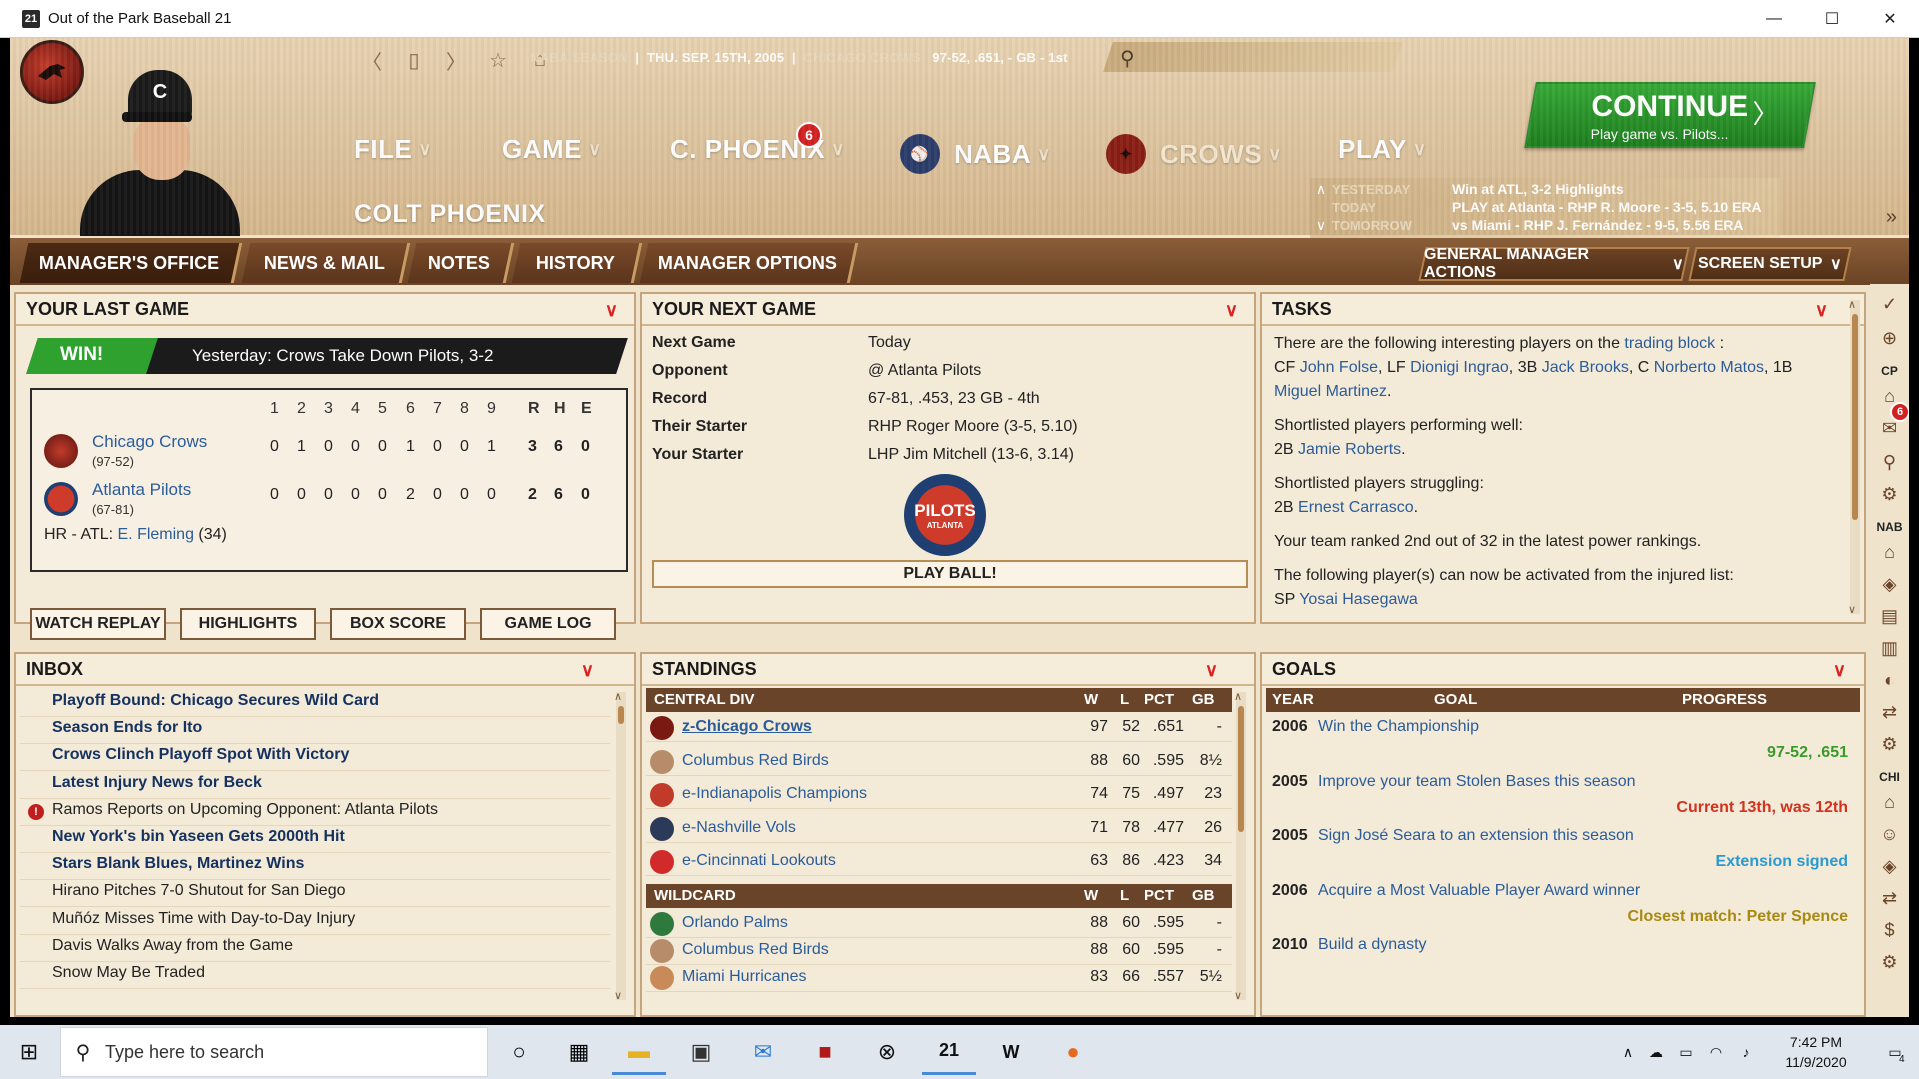 This screenshot has width=1919, height=1079. Describe the element at coordinates (1321, 189) in the screenshot. I see `up-arrow-icon: ∧` at that location.